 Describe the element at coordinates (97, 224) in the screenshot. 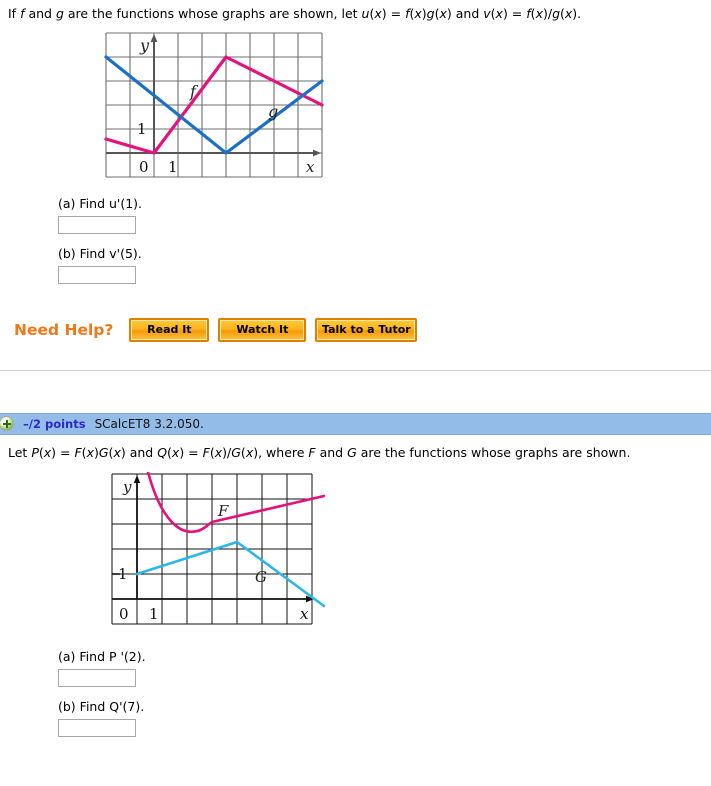

I see `problem-1-part-a-input` at that location.